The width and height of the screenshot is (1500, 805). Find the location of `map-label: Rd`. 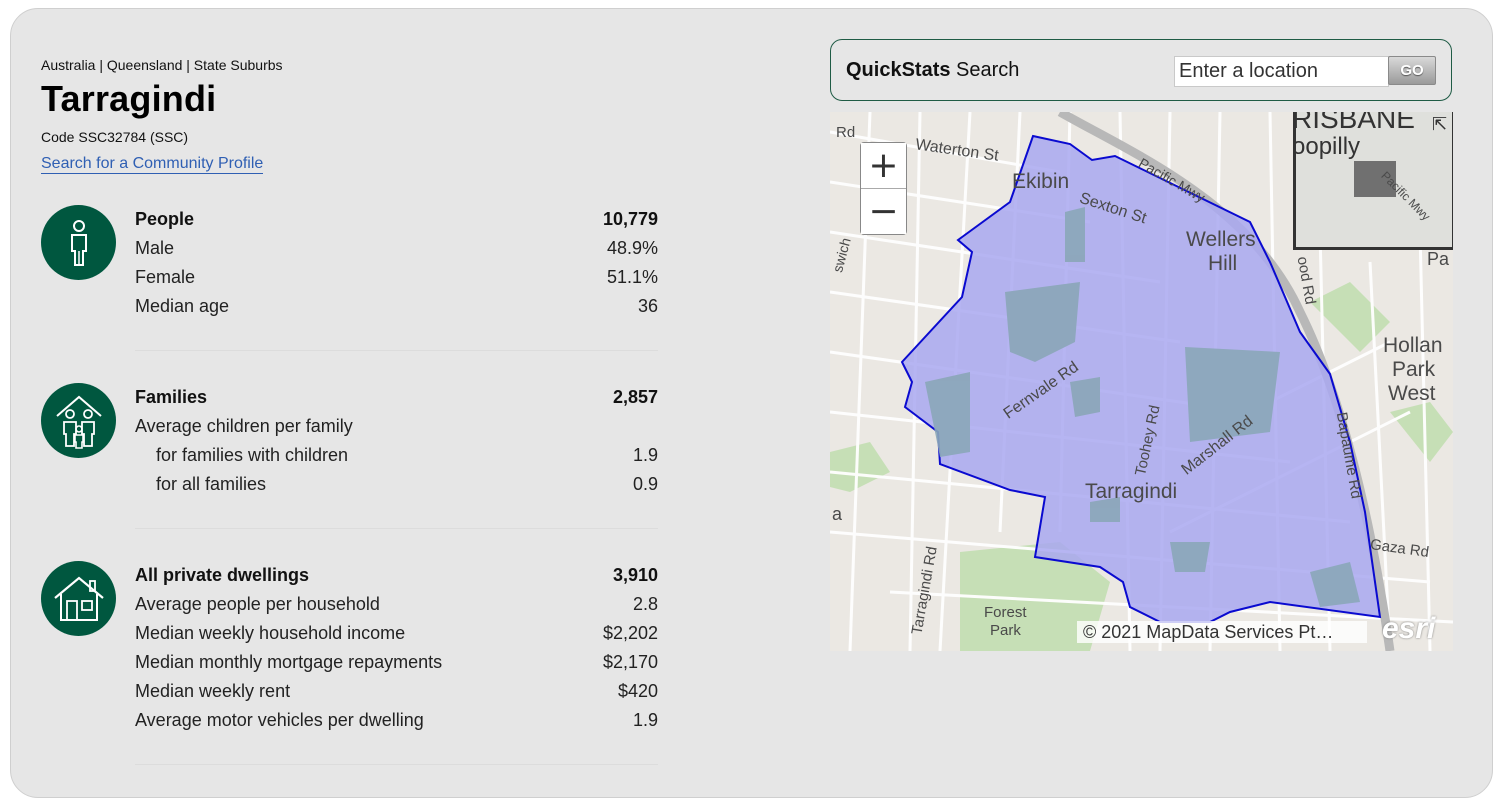

map-label: Rd is located at coordinates (846, 132).